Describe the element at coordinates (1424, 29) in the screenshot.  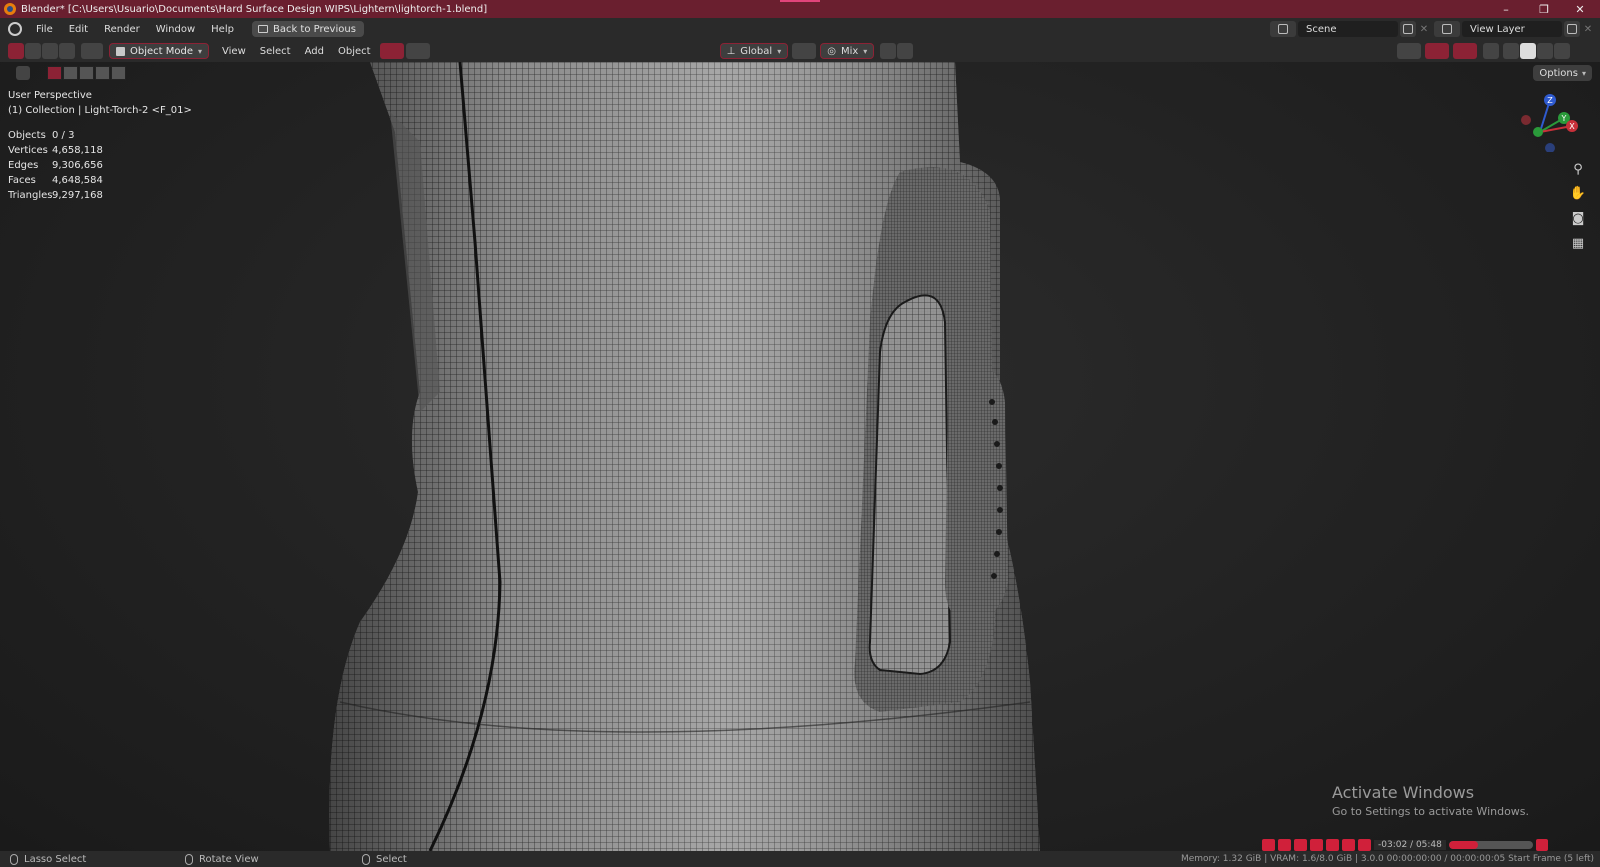
I see `remove-scene-icon: ✕` at that location.